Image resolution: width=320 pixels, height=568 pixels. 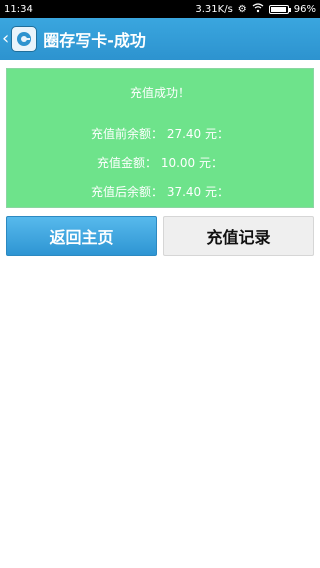 What do you see at coordinates (94, 40) in the screenshot?
I see `page-title: 圈存写卡-成功` at bounding box center [94, 40].